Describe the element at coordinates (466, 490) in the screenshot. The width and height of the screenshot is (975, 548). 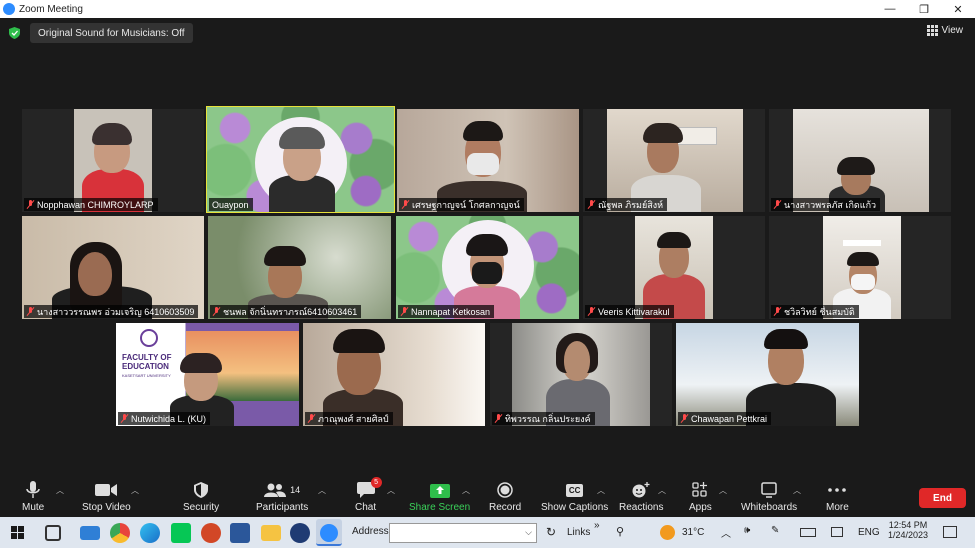
I see `share-options-chevron-icon: ︿` at that location.